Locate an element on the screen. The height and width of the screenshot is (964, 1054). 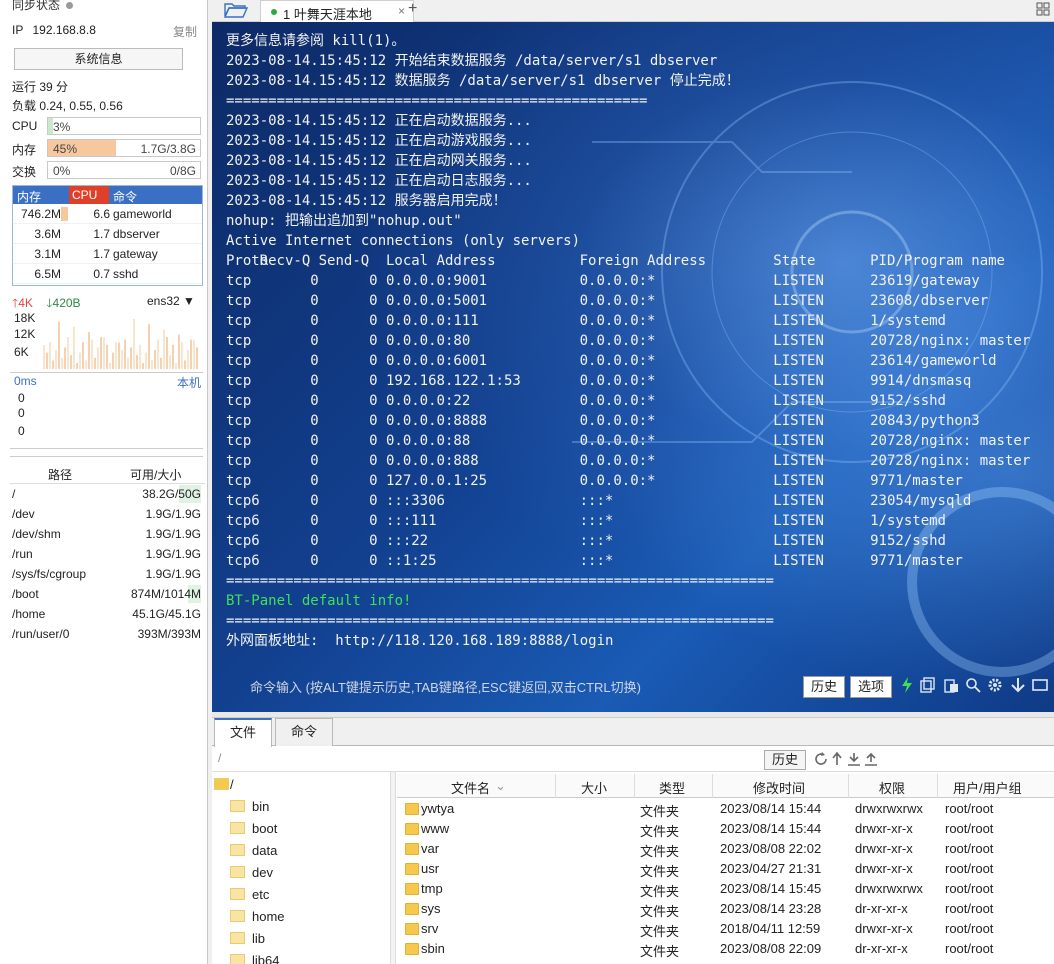
status-dot-icon is located at coordinates (70, 6).